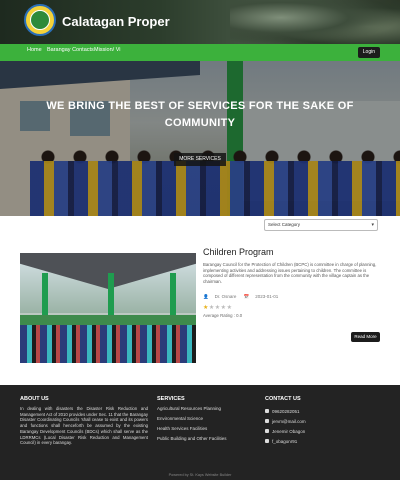 The height and width of the screenshot is (480, 400). What do you see at coordinates (238, 252) in the screenshot?
I see `program-title: Children Program` at bounding box center [238, 252].